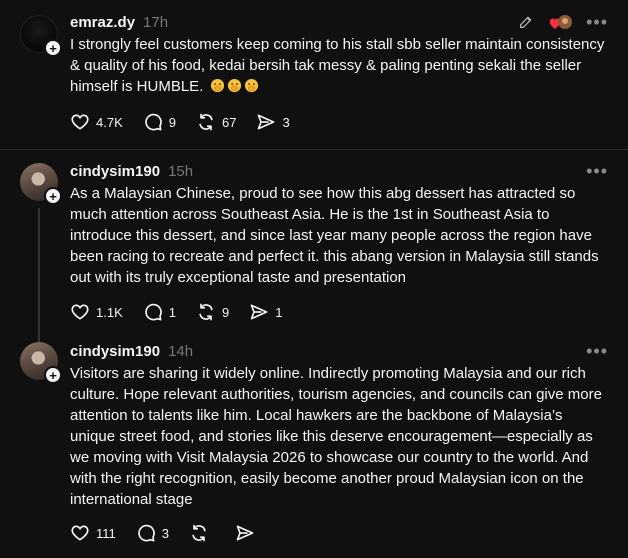 Image resolution: width=628 pixels, height=558 pixels. I want to click on timestamp: 14h, so click(180, 351).